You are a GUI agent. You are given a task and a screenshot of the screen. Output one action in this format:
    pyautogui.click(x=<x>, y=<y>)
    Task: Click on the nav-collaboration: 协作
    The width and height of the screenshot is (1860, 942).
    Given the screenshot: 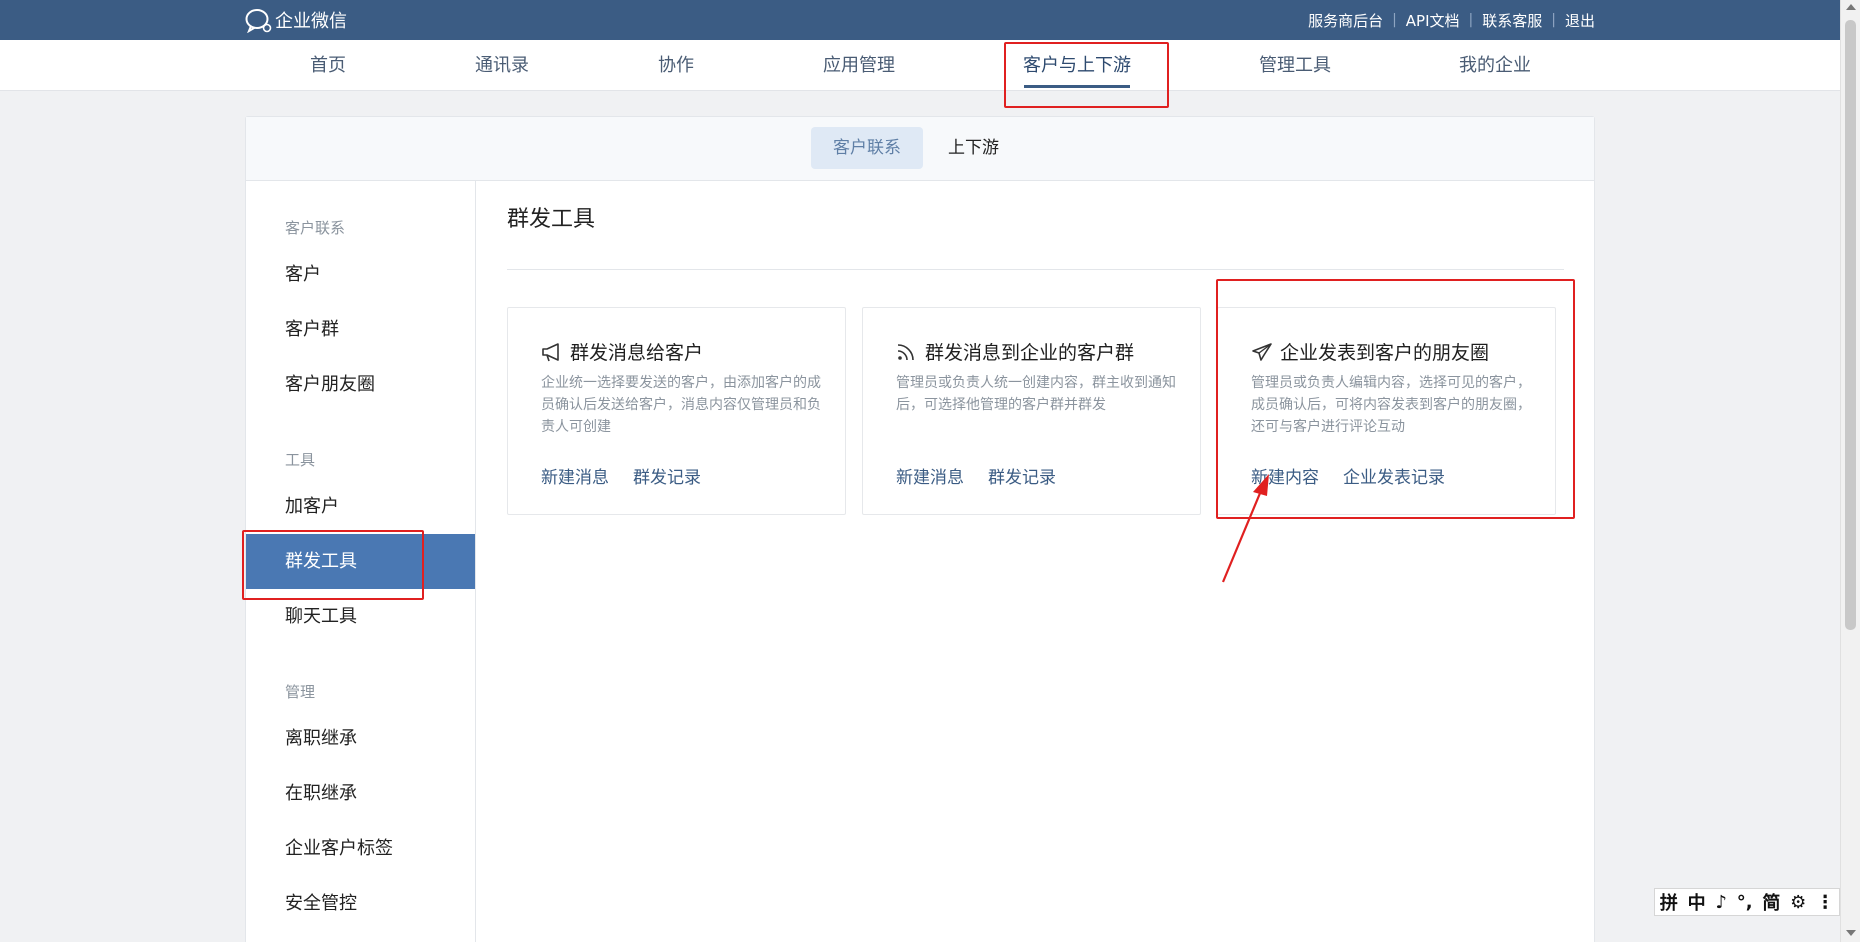 What is the action you would take?
    pyautogui.click(x=676, y=65)
    